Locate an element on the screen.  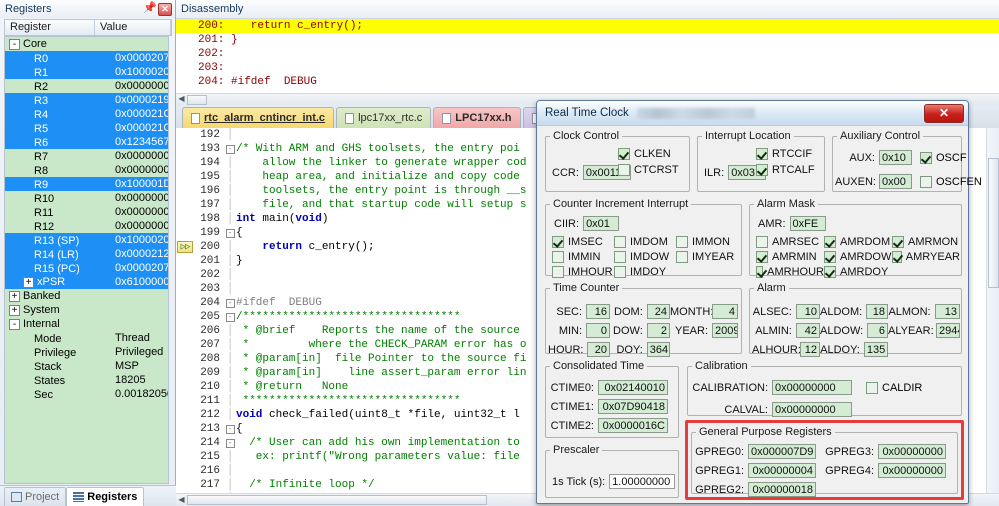
cii-checkbox-item: IMMIN is located at coordinates (583, 257).